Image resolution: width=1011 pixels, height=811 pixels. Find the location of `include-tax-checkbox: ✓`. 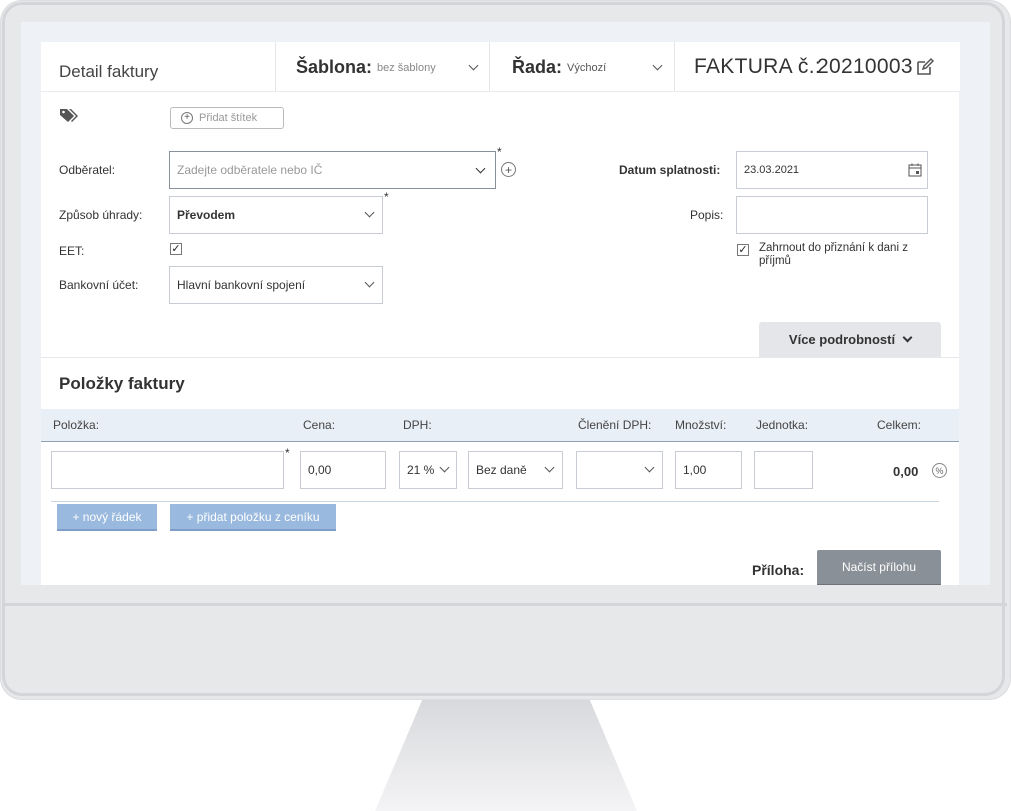

include-tax-checkbox: ✓ is located at coordinates (743, 250).